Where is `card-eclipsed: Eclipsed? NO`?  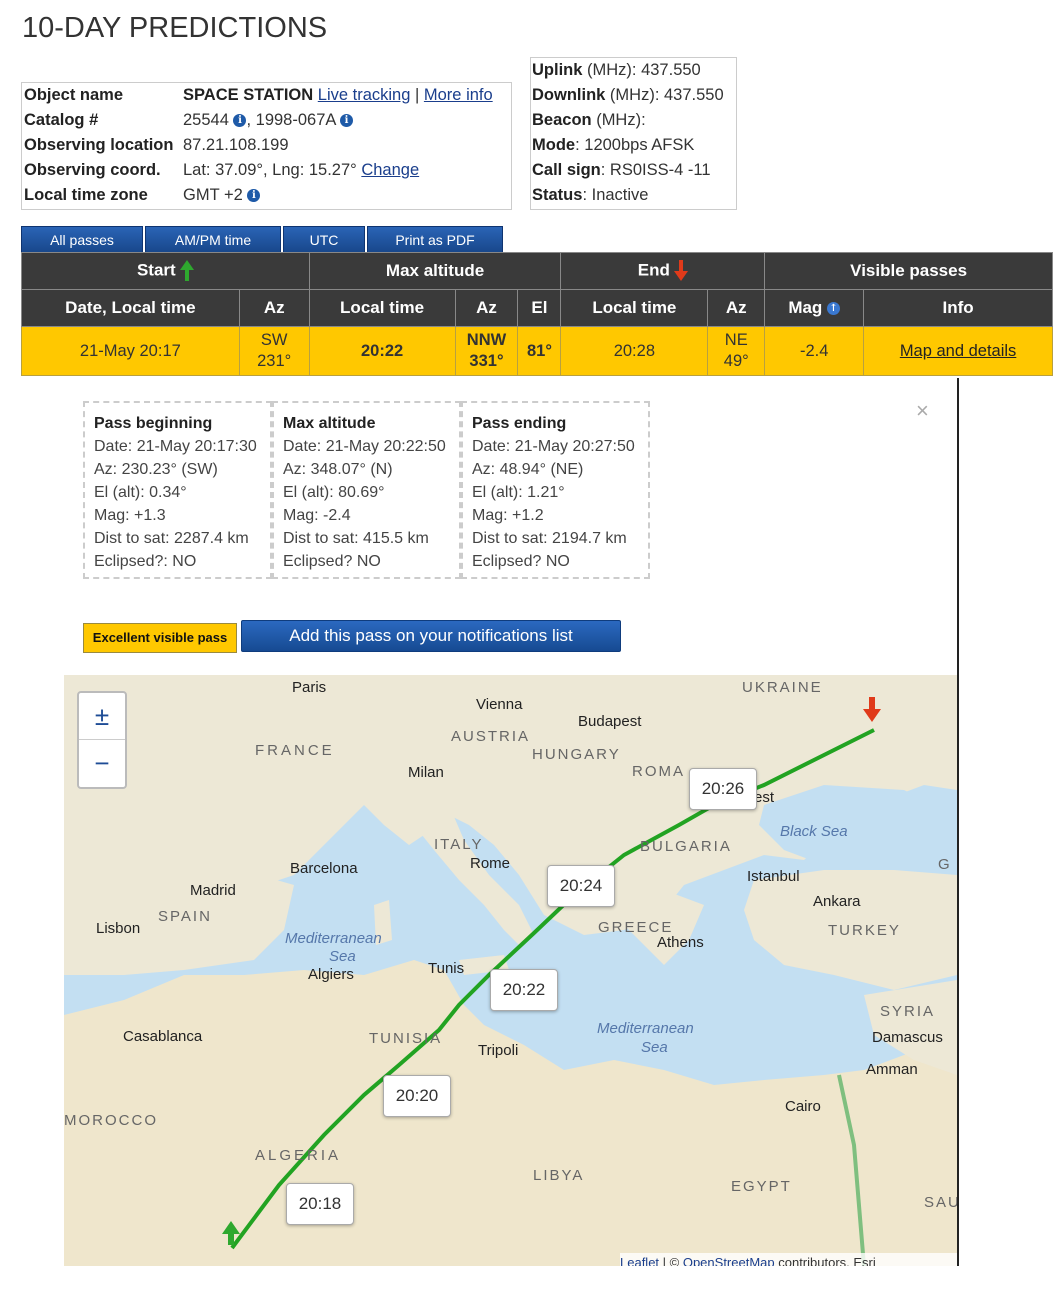 card-eclipsed: Eclipsed? NO is located at coordinates (521, 561).